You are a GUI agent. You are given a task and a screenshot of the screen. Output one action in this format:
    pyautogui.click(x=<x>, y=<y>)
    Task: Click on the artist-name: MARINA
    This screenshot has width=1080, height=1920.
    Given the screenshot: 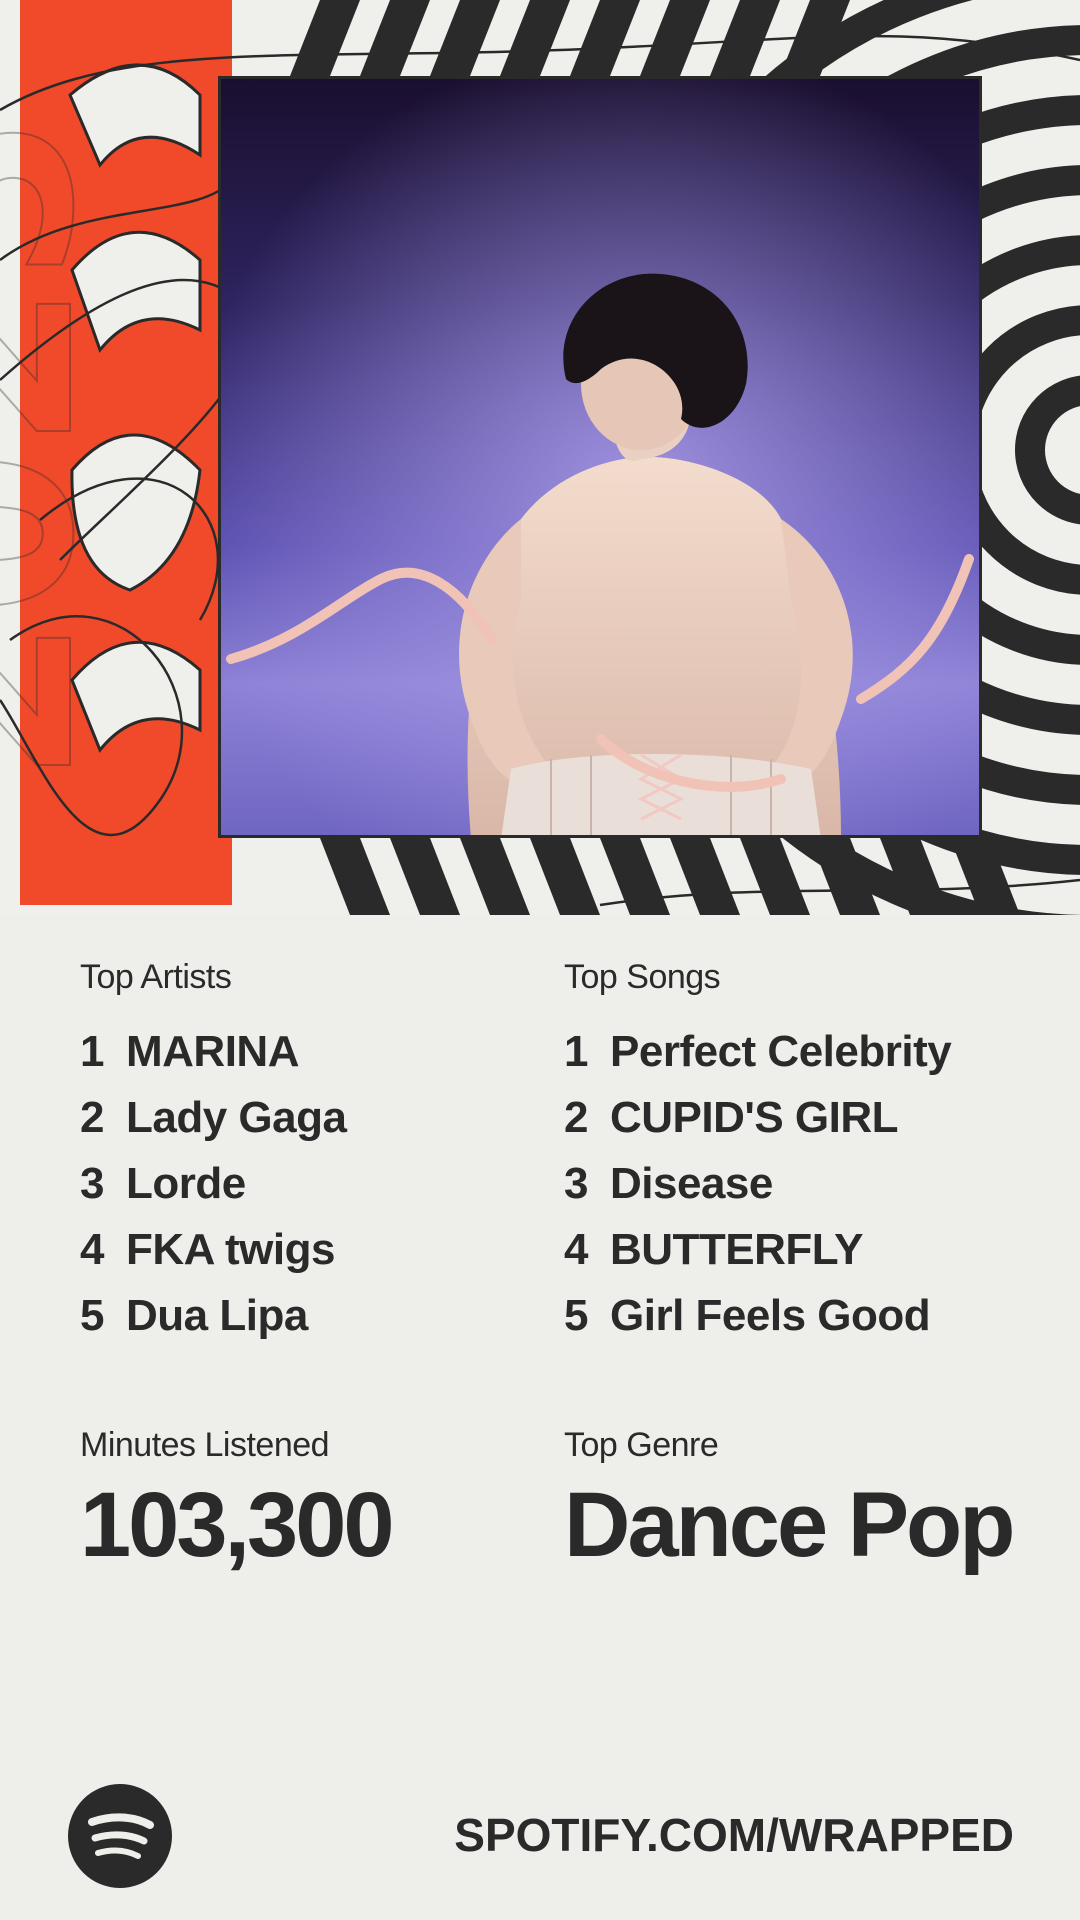 What is the action you would take?
    pyautogui.click(x=212, y=1051)
    